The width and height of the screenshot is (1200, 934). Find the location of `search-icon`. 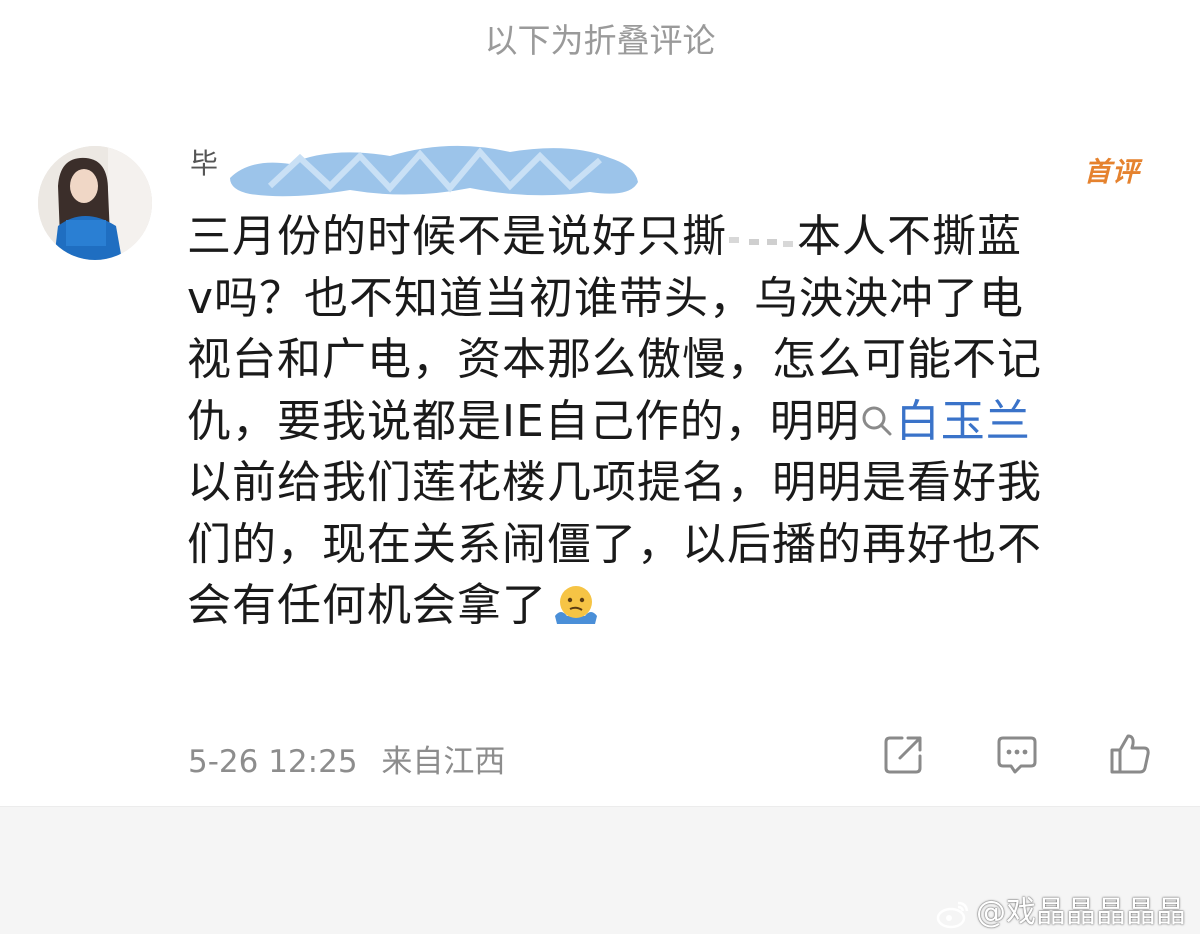

search-icon is located at coordinates (877, 420).